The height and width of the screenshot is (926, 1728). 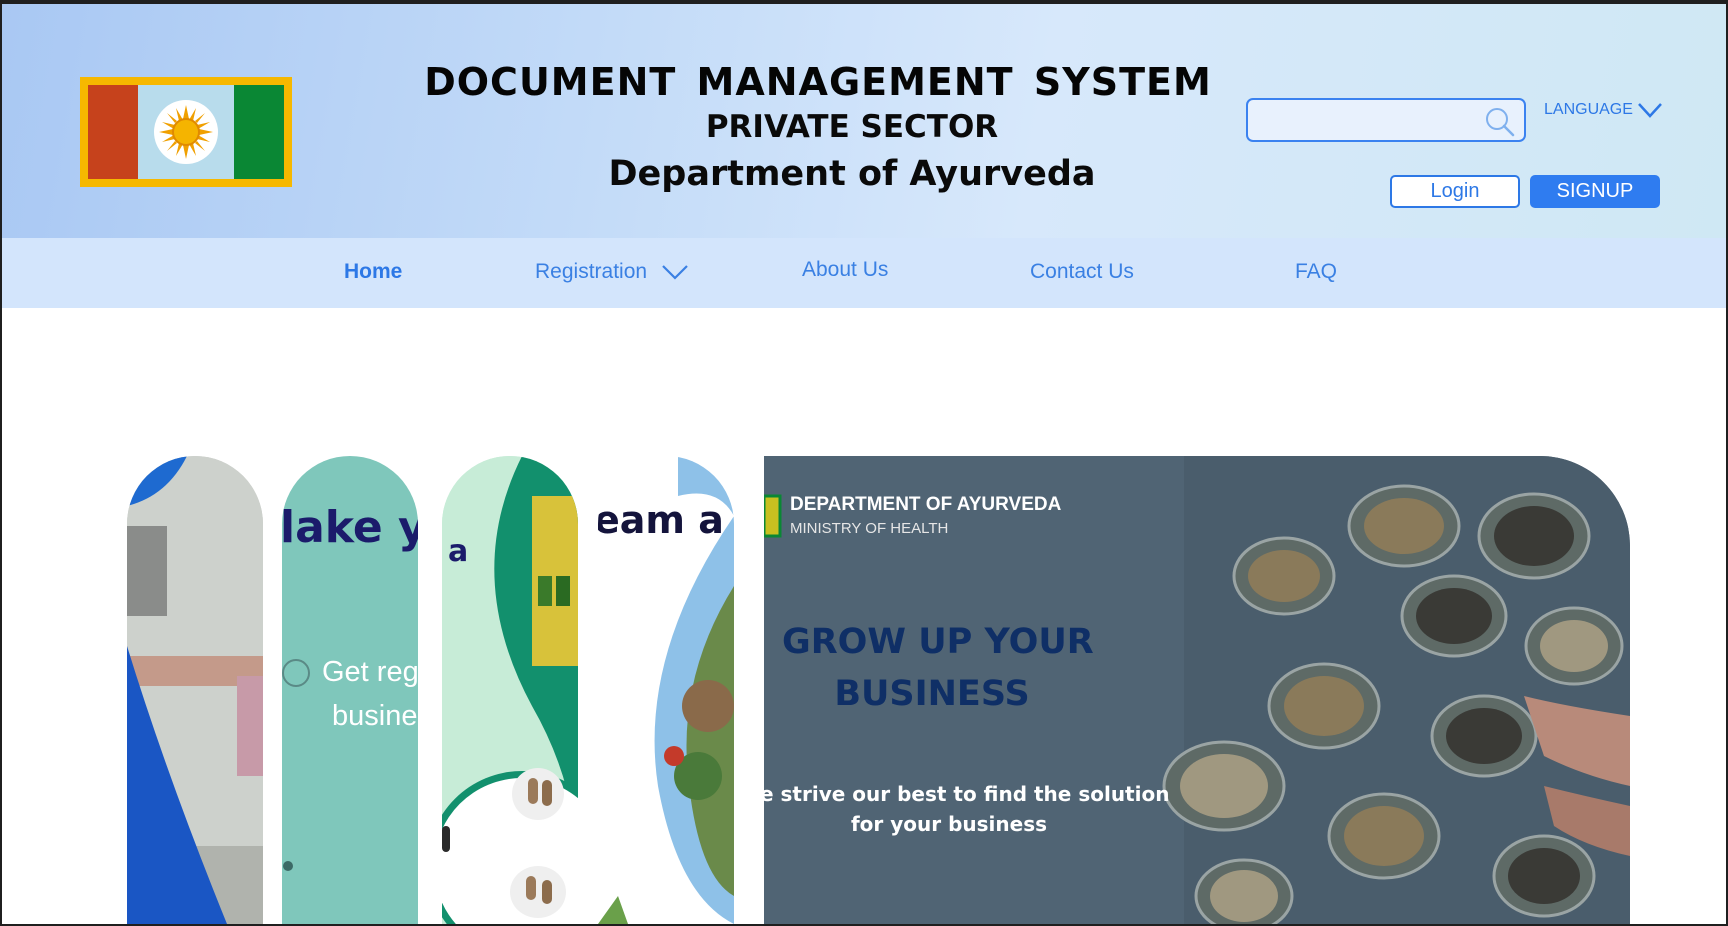 I want to click on logo-center-band, so click(x=186, y=132).